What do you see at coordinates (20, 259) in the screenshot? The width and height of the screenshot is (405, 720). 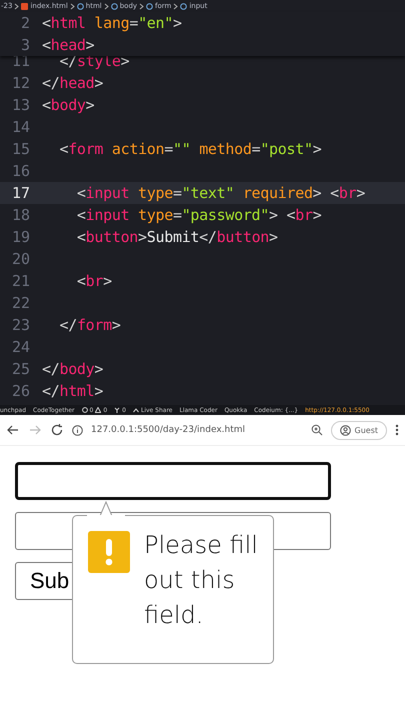 I see `line-number: 20` at bounding box center [20, 259].